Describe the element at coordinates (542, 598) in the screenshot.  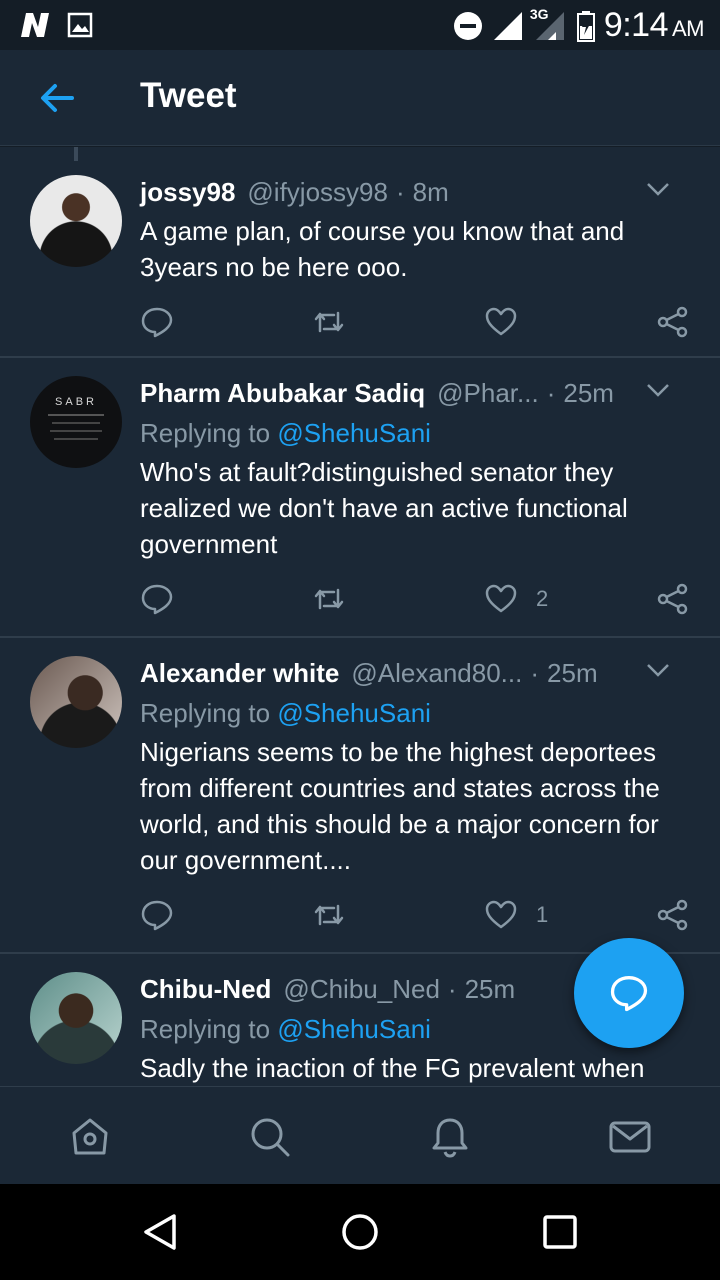
I see `like-count: 2` at that location.